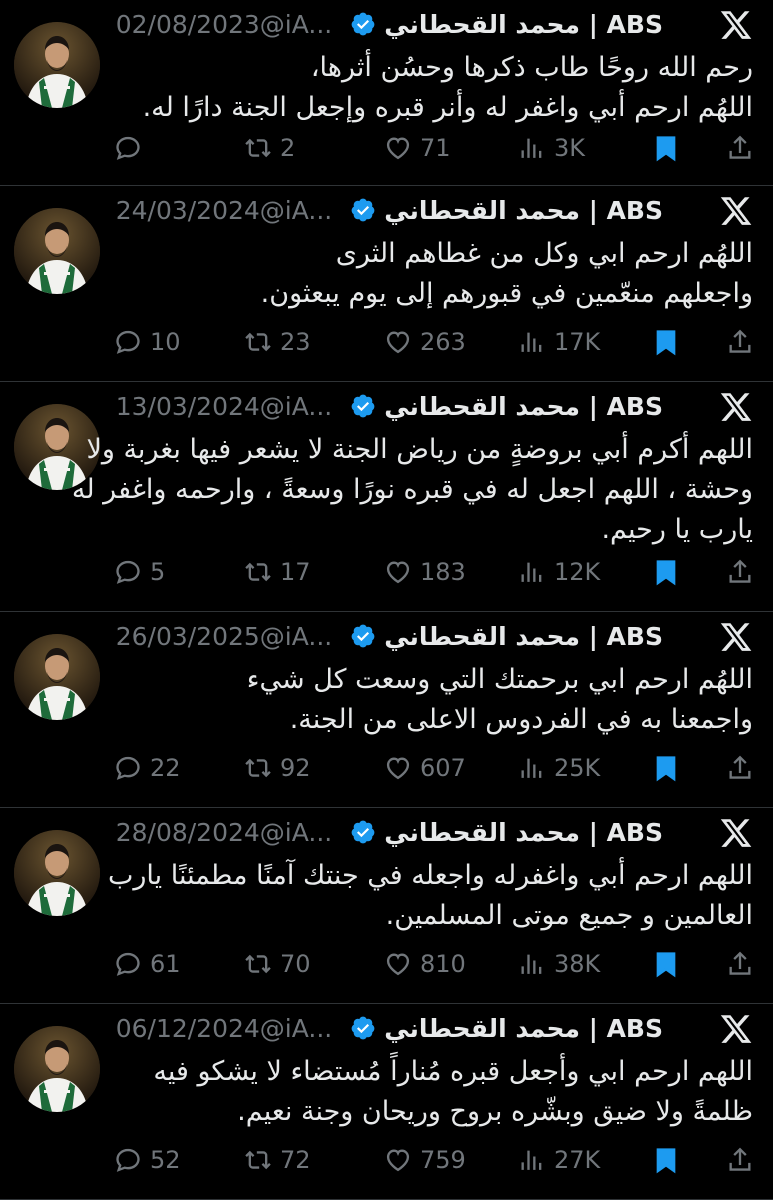 Image resolution: width=773 pixels, height=1200 pixels. I want to click on bar-chart-icon, so click(532, 1160).